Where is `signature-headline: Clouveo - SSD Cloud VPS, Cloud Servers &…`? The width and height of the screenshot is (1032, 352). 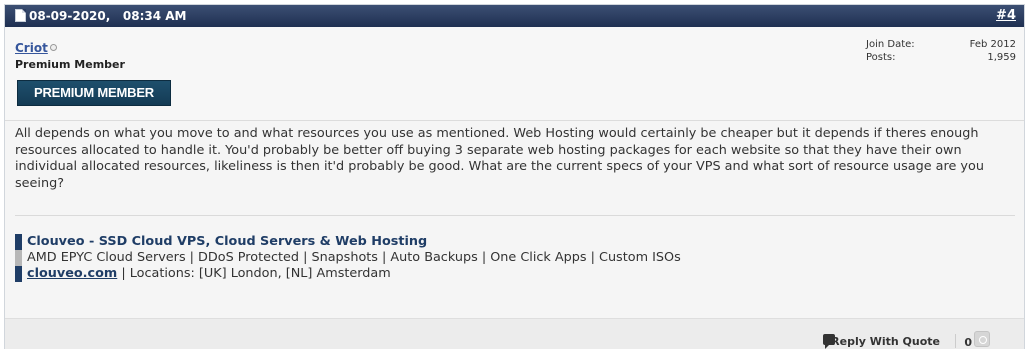 signature-headline: Clouveo - SSD Cloud VPS, Cloud Servers &… is located at coordinates (227, 241).